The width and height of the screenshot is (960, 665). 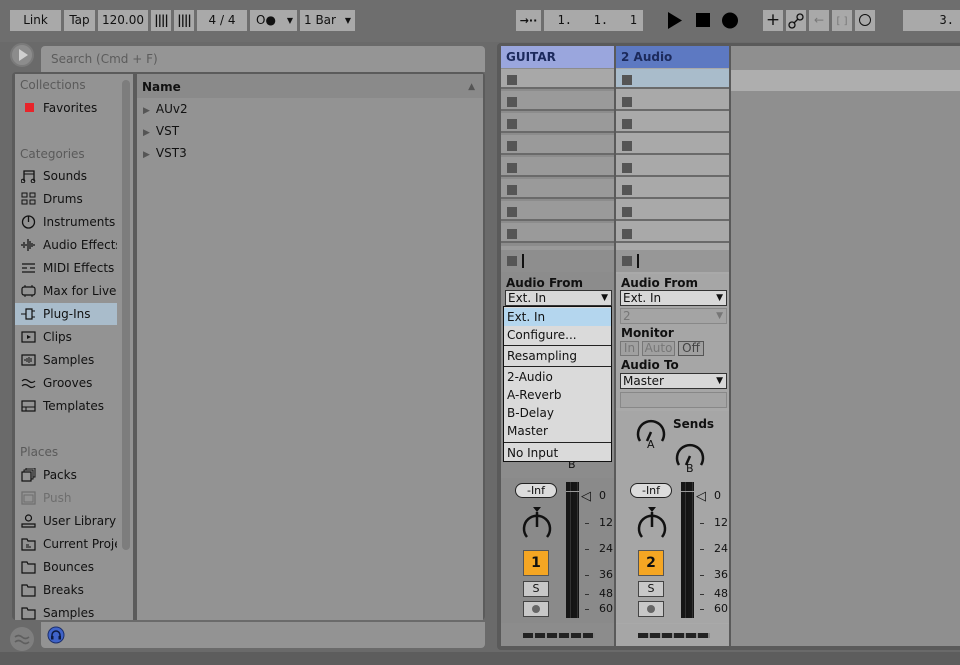 What do you see at coordinates (263, 59) in the screenshot?
I see `browser-search-input: Search (Cmd + F)` at bounding box center [263, 59].